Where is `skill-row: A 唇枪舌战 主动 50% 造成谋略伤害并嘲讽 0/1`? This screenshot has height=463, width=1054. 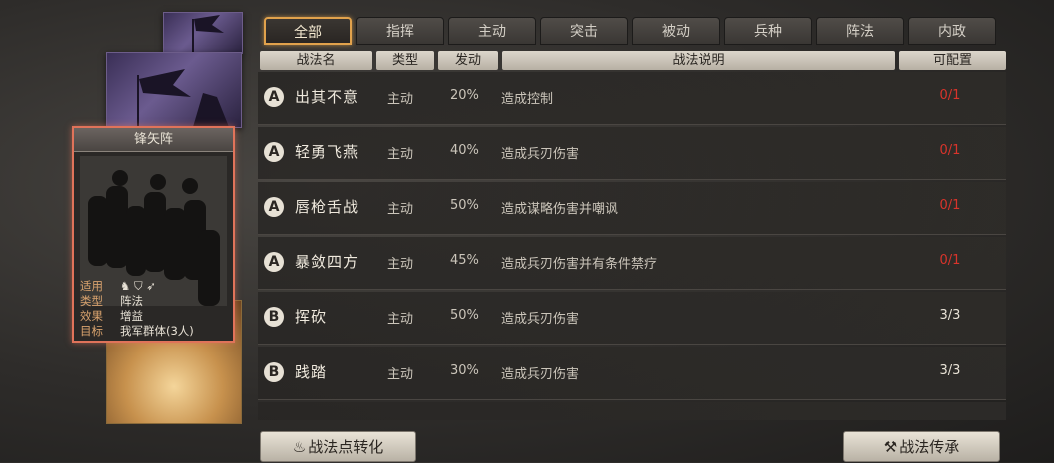
skill-row: A 唇枪舌战 主动 50% 造成谋略伤害并嘲讽 0/1 is located at coordinates (632, 208).